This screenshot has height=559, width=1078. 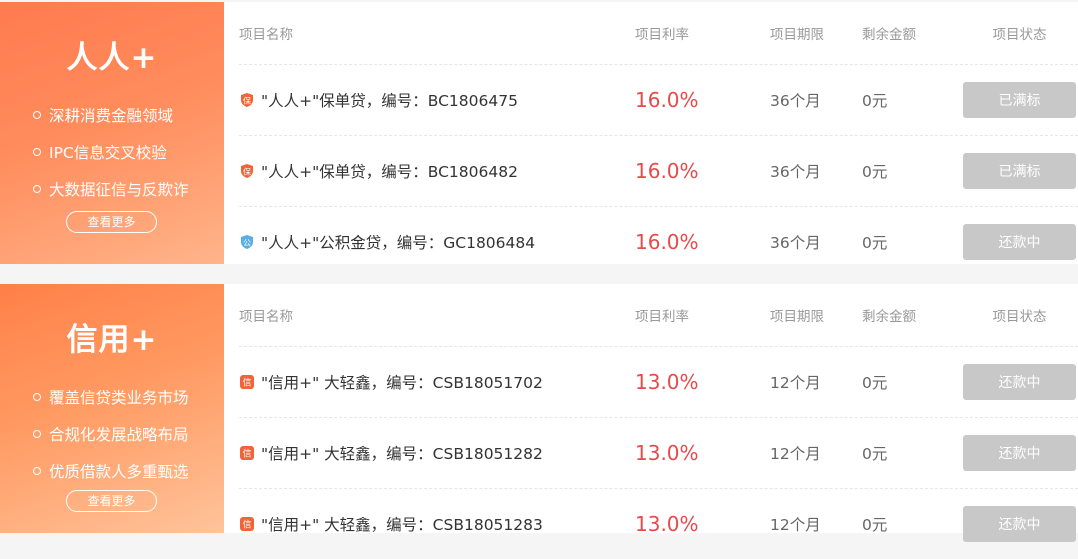 I want to click on shield-gong-icon: 公, so click(x=247, y=242).